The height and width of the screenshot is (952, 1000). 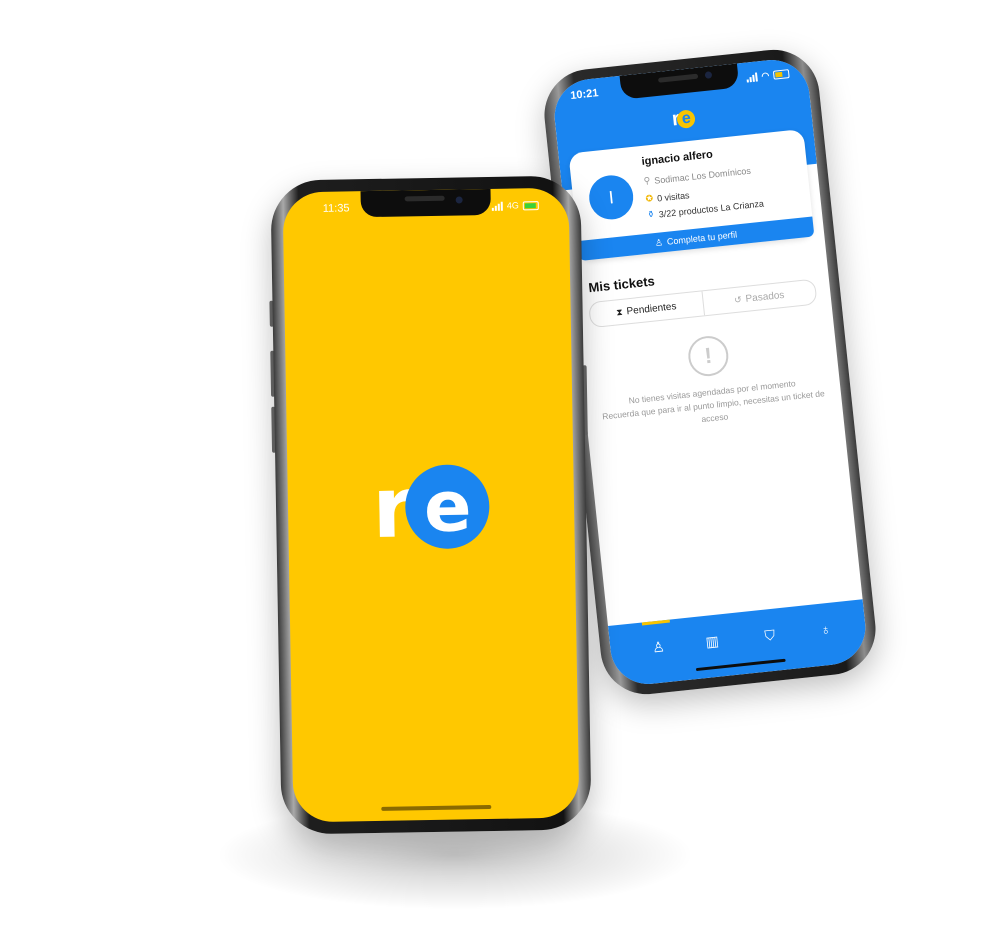 I want to click on status-time: 11:35, so click(x=336, y=208).